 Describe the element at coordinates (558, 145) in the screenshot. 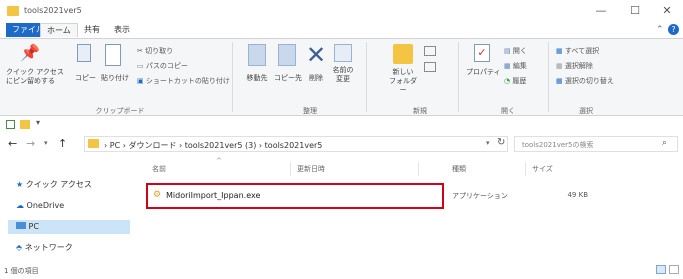

I see `search-placeholder: tools2021ver5の検索` at that location.